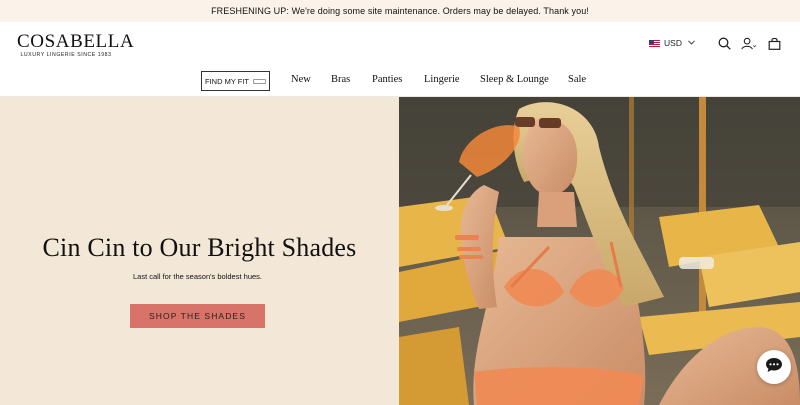 The height and width of the screenshot is (405, 800). What do you see at coordinates (197, 316) in the screenshot?
I see `shop-the-shades-button: SHOP THE SHADES` at bounding box center [197, 316].